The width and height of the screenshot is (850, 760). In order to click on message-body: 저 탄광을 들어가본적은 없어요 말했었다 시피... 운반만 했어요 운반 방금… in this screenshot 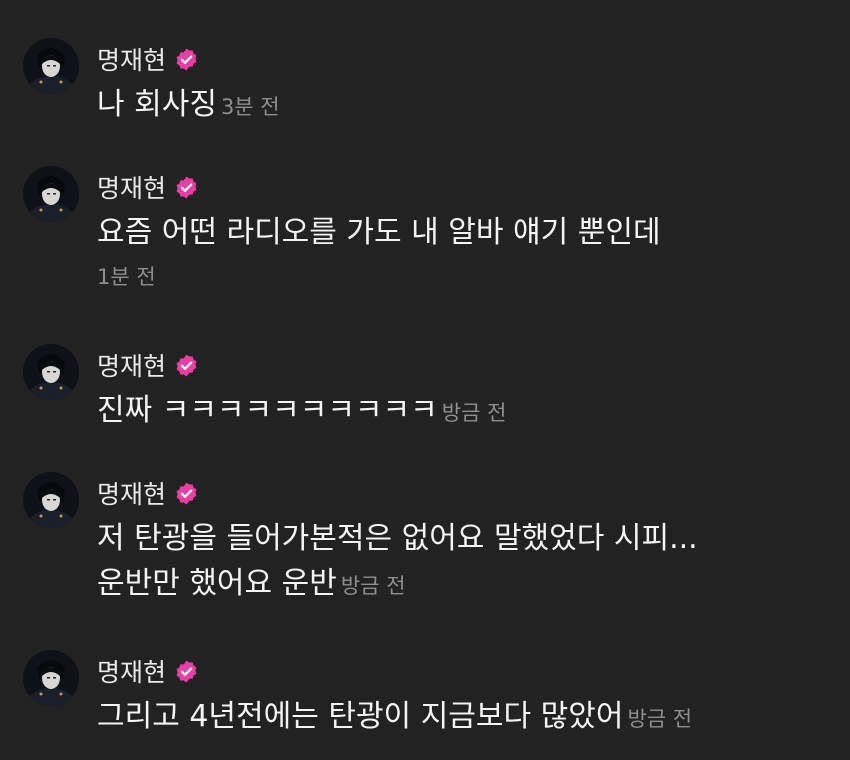, I will do `click(464, 562)`.